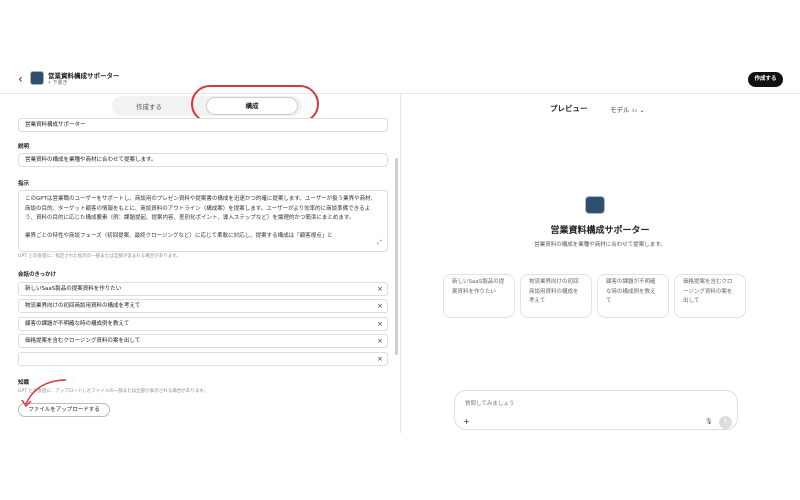 This screenshot has height=500, width=800. Describe the element at coordinates (633, 296) in the screenshot. I see `starter-card: 顧客の課題が不明確な時の構成例を教えて` at that location.